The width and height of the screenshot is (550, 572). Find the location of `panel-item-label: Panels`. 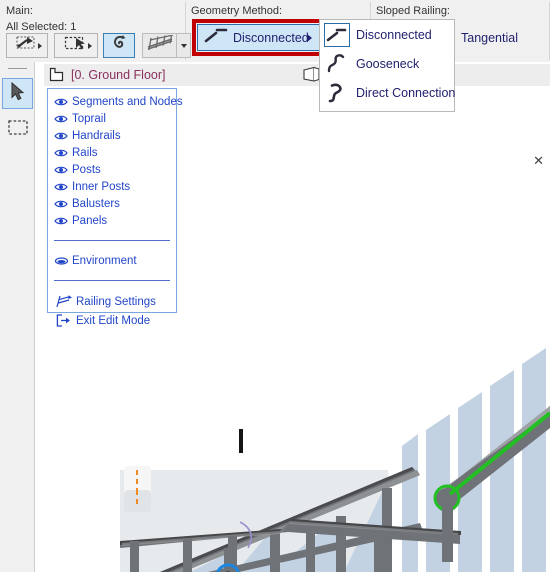

panel-item-label: Panels is located at coordinates (90, 220).